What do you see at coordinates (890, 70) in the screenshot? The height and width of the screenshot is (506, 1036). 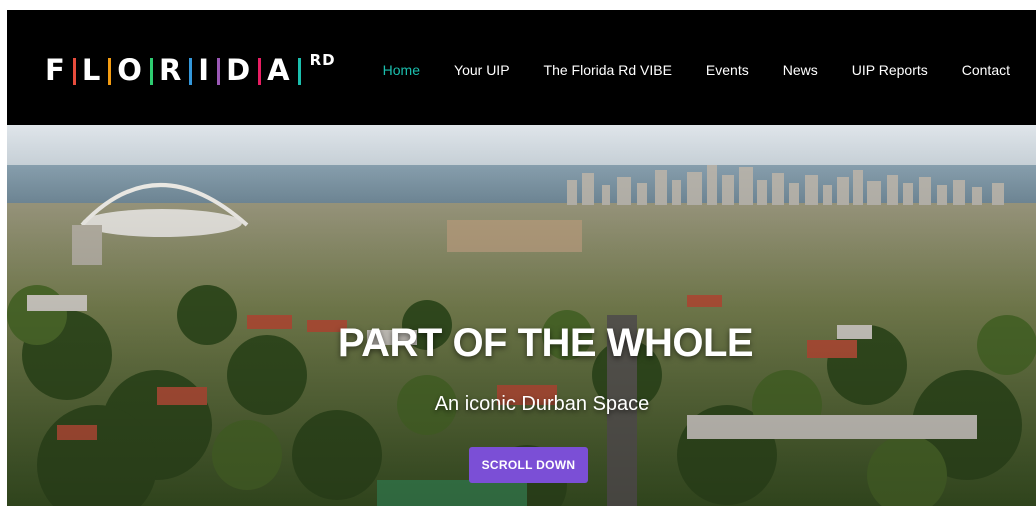 I see `nav-uip-reports: UIP Reports` at bounding box center [890, 70].